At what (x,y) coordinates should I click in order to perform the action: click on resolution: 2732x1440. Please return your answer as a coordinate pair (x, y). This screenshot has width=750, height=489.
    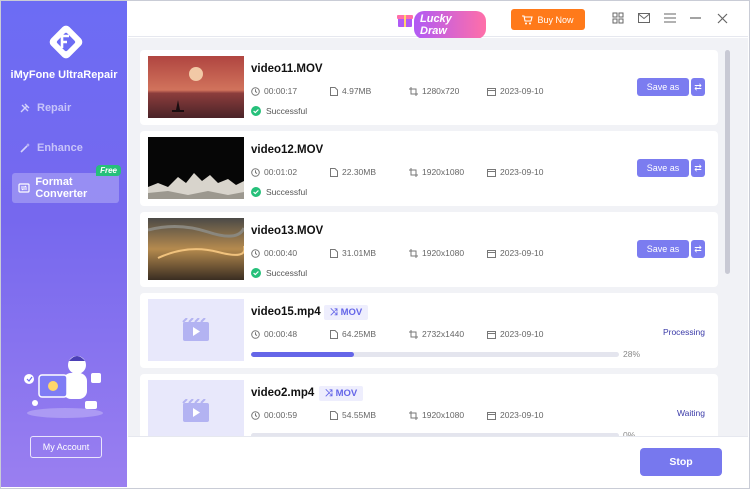
    Looking at the image, I should click on (436, 334).